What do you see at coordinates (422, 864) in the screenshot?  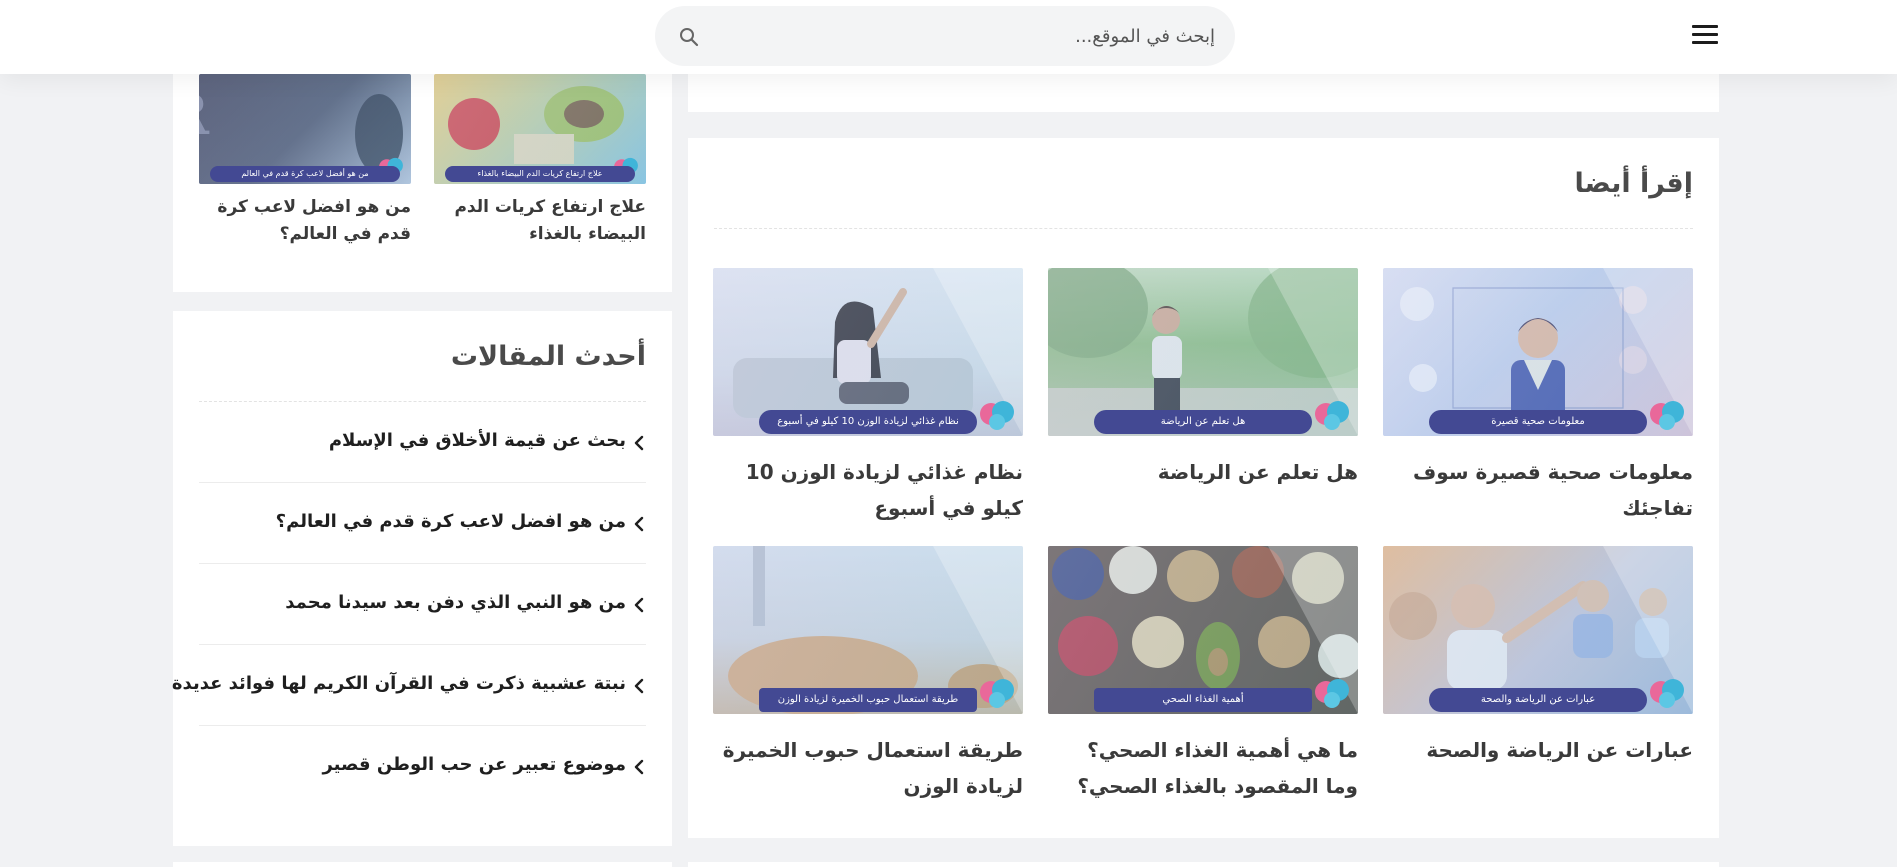 I see `next-sidebar-widget` at bounding box center [422, 864].